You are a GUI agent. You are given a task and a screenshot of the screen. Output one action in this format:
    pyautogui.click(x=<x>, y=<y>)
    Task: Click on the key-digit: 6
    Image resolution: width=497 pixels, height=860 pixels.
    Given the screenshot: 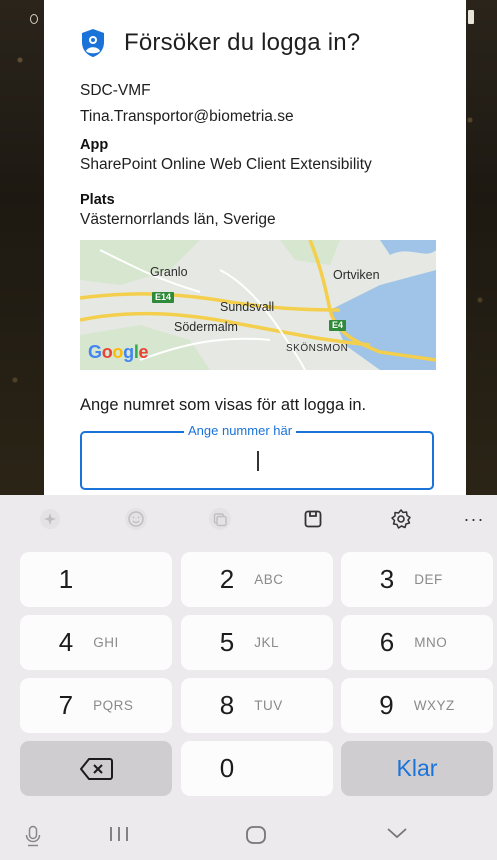 What is the action you would take?
    pyautogui.click(x=387, y=642)
    